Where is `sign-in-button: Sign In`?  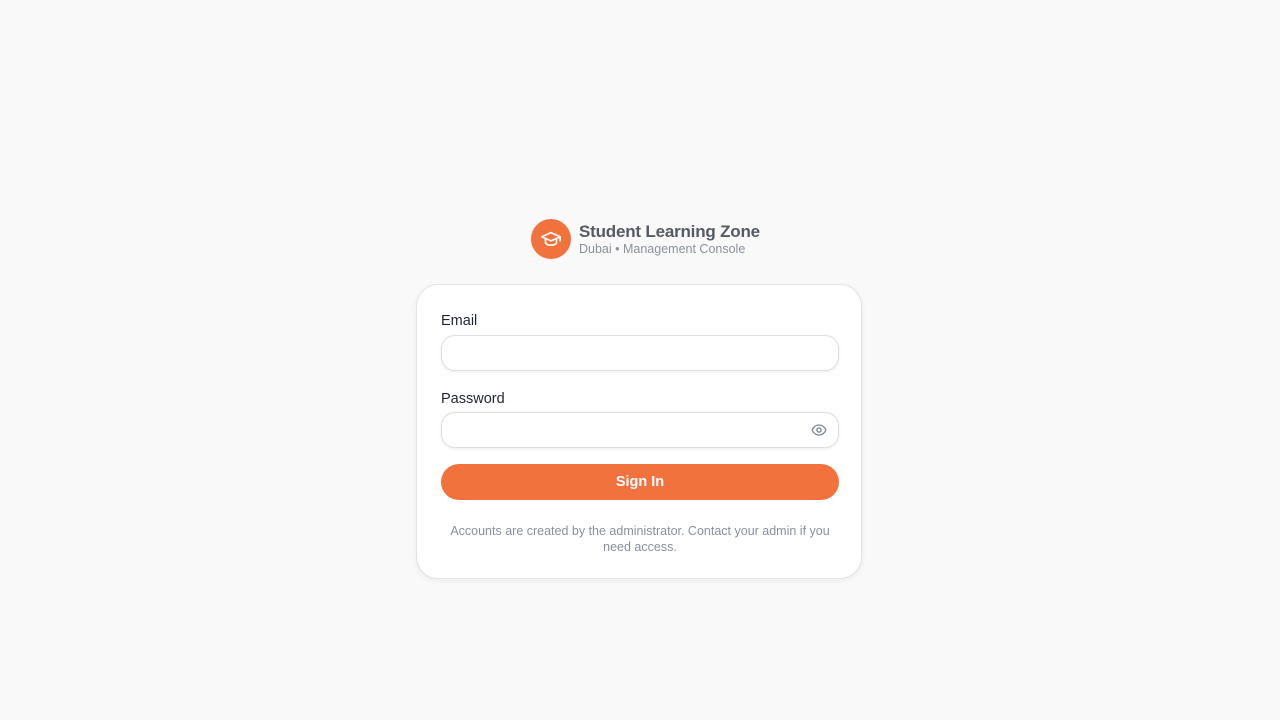
sign-in-button: Sign In is located at coordinates (640, 482).